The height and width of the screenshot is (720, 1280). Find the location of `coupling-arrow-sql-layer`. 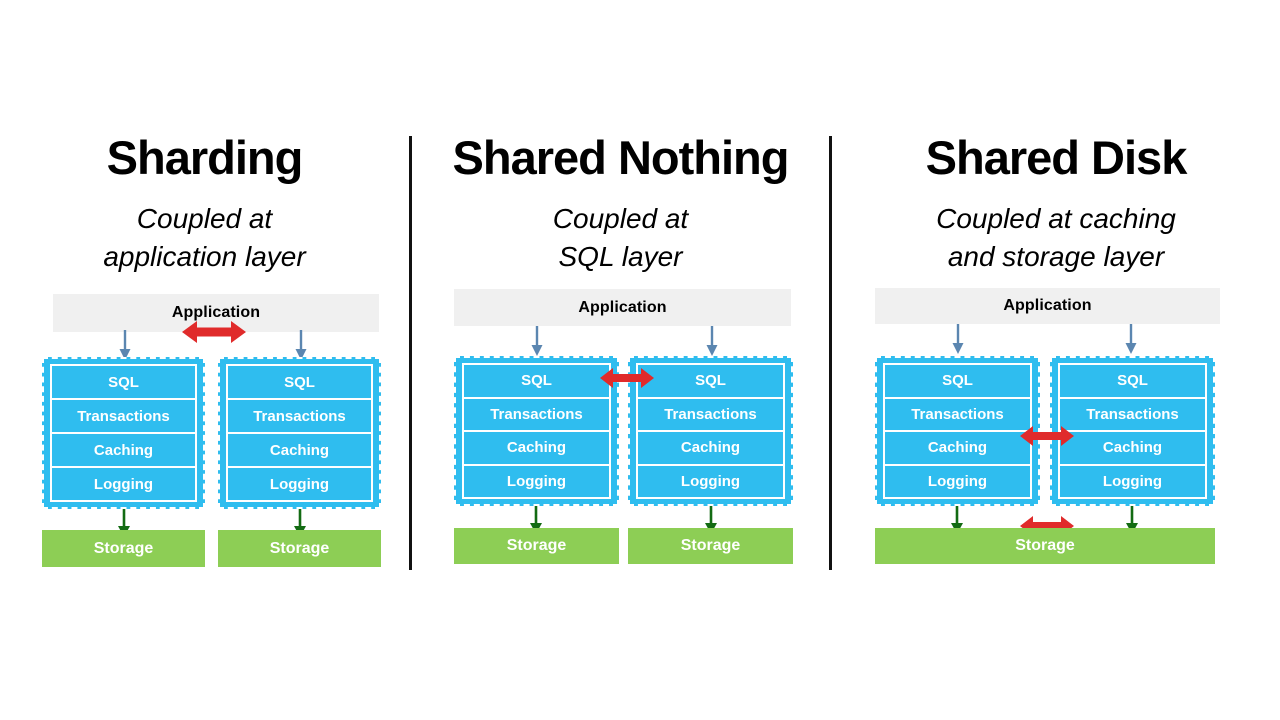

coupling-arrow-sql-layer is located at coordinates (627, 378).